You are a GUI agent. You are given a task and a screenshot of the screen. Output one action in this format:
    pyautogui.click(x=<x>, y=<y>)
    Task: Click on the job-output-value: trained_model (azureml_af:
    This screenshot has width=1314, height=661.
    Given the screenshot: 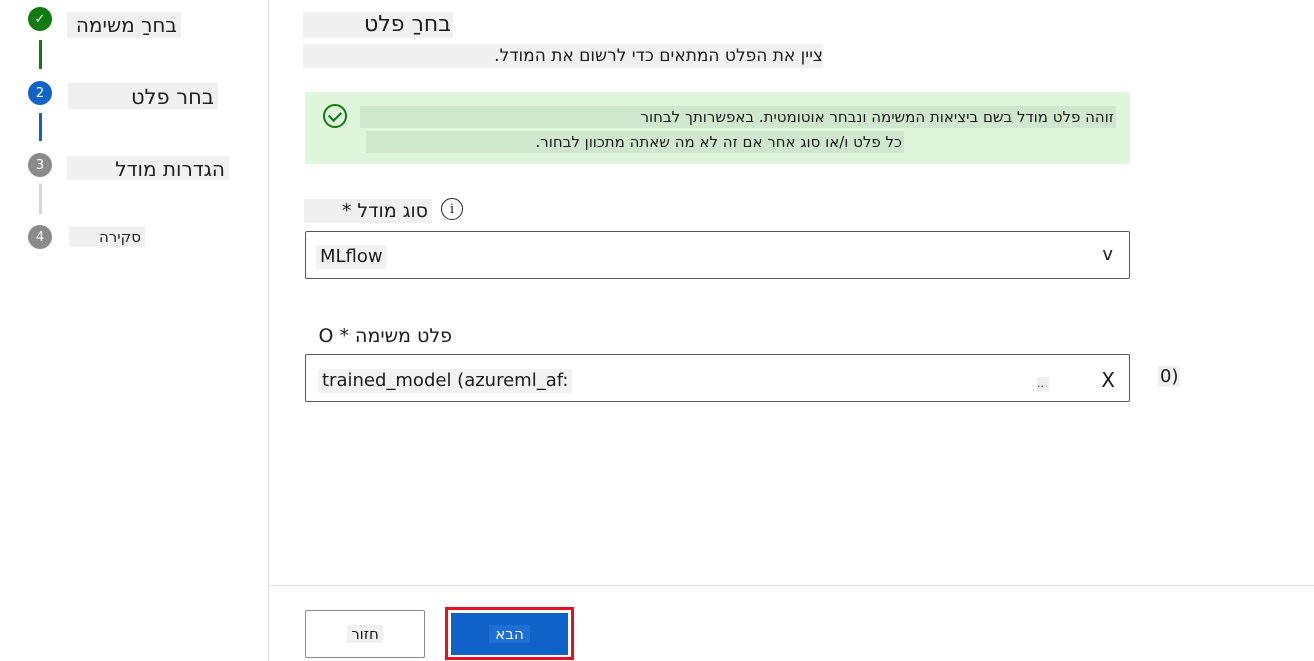 What is the action you would take?
    pyautogui.click(x=445, y=381)
    